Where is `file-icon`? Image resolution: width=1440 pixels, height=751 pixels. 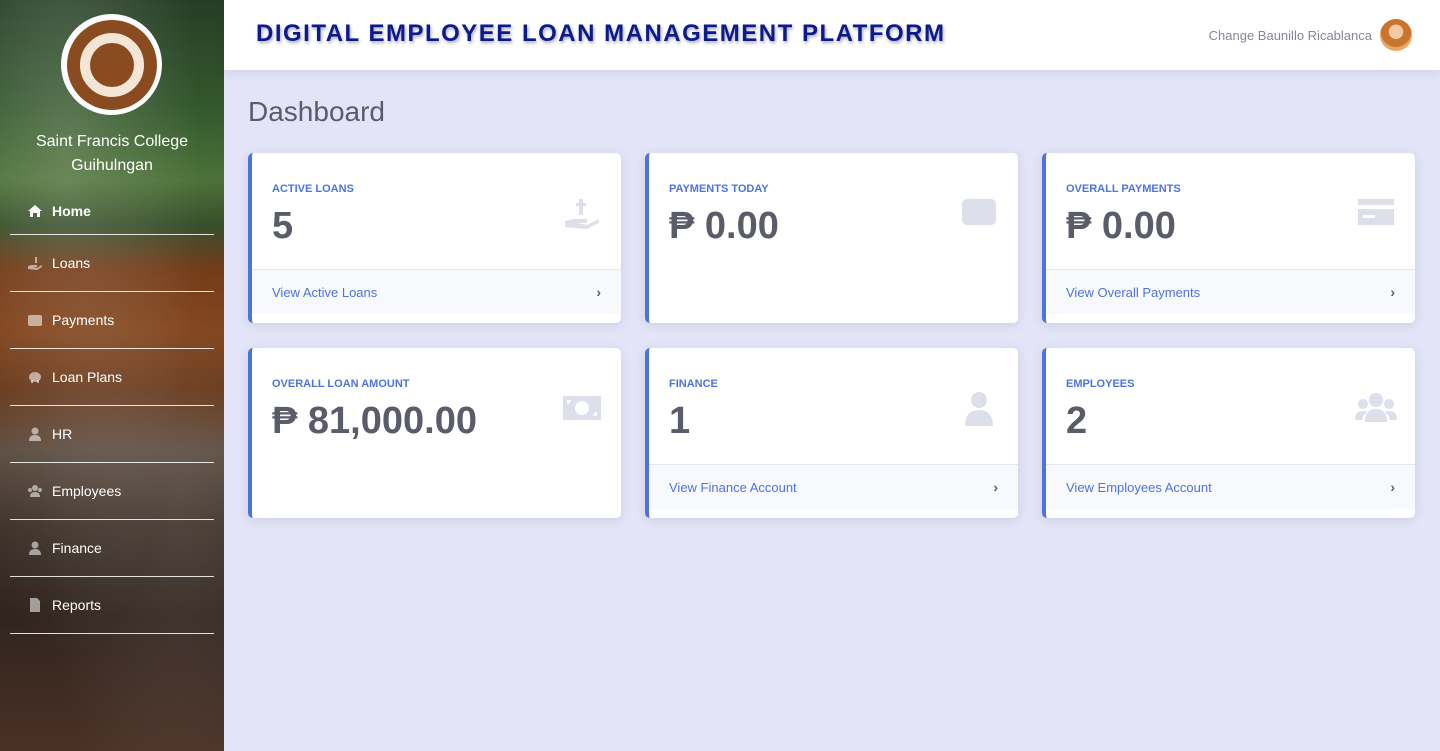 file-icon is located at coordinates (35, 605).